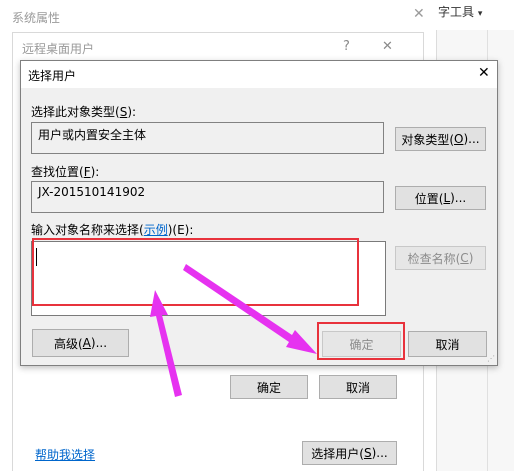 This screenshot has height=471, width=514. I want to click on arrow-up-icon, so click(166, 343).